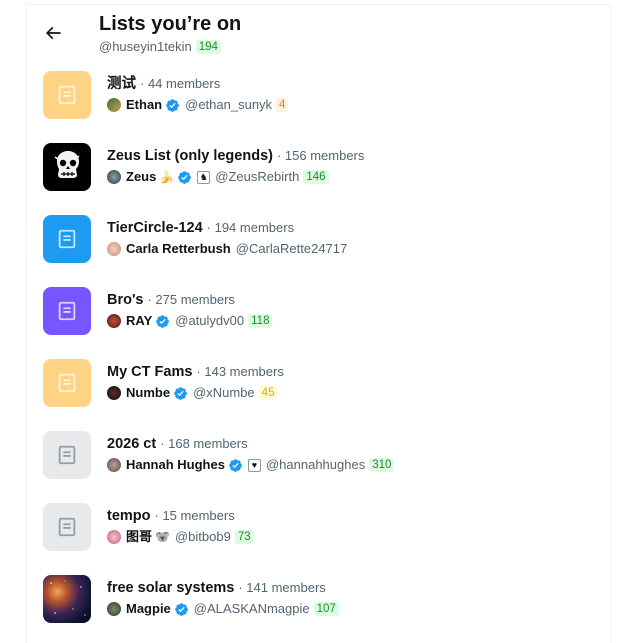  I want to click on member-count: · 156 members, so click(320, 155).